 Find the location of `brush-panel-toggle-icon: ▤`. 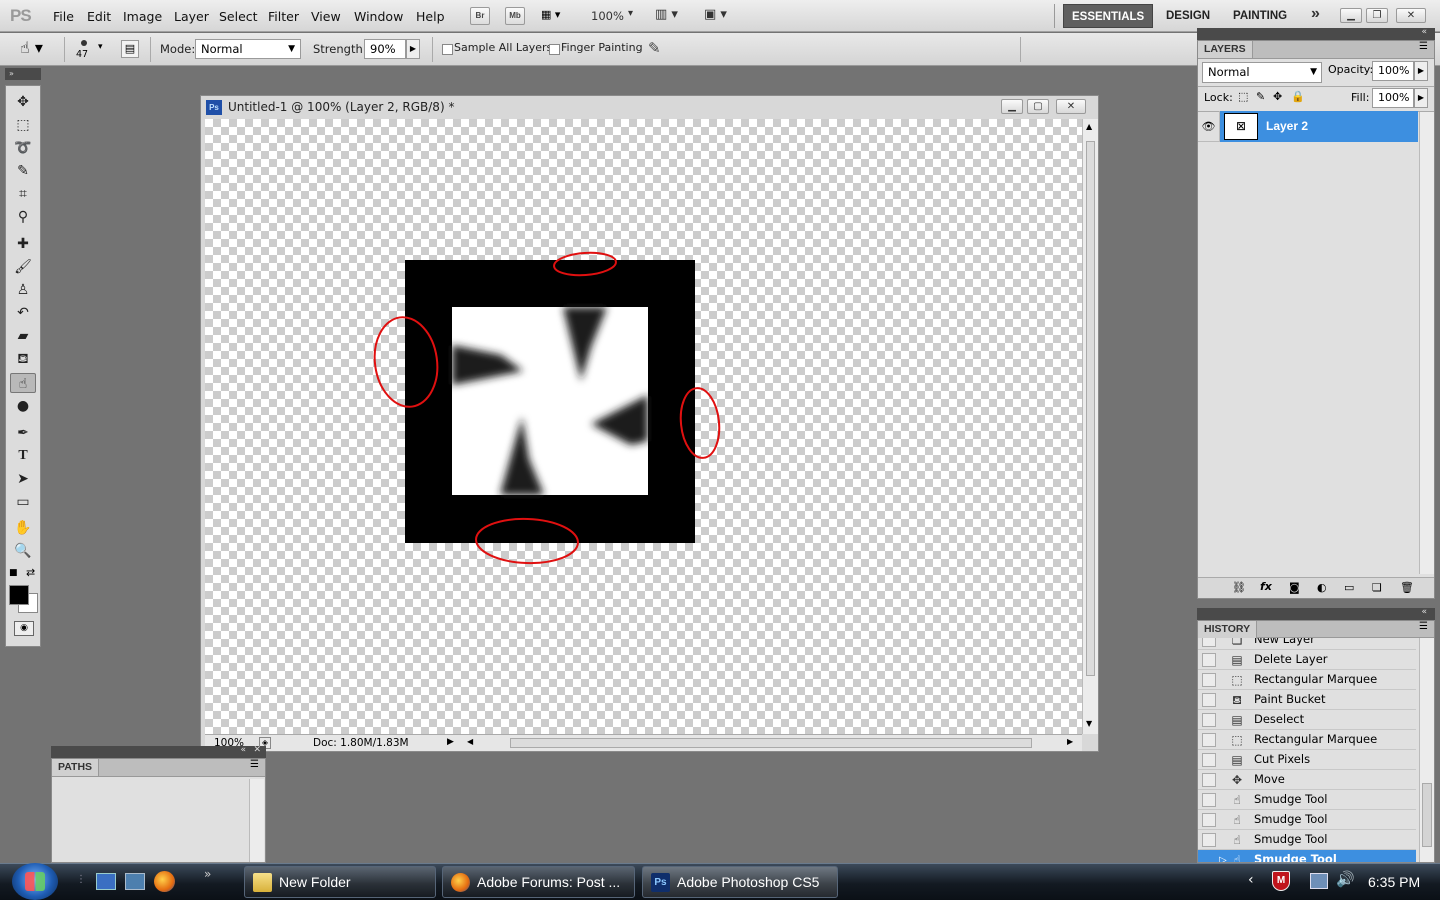

brush-panel-toggle-icon: ▤ is located at coordinates (130, 49).